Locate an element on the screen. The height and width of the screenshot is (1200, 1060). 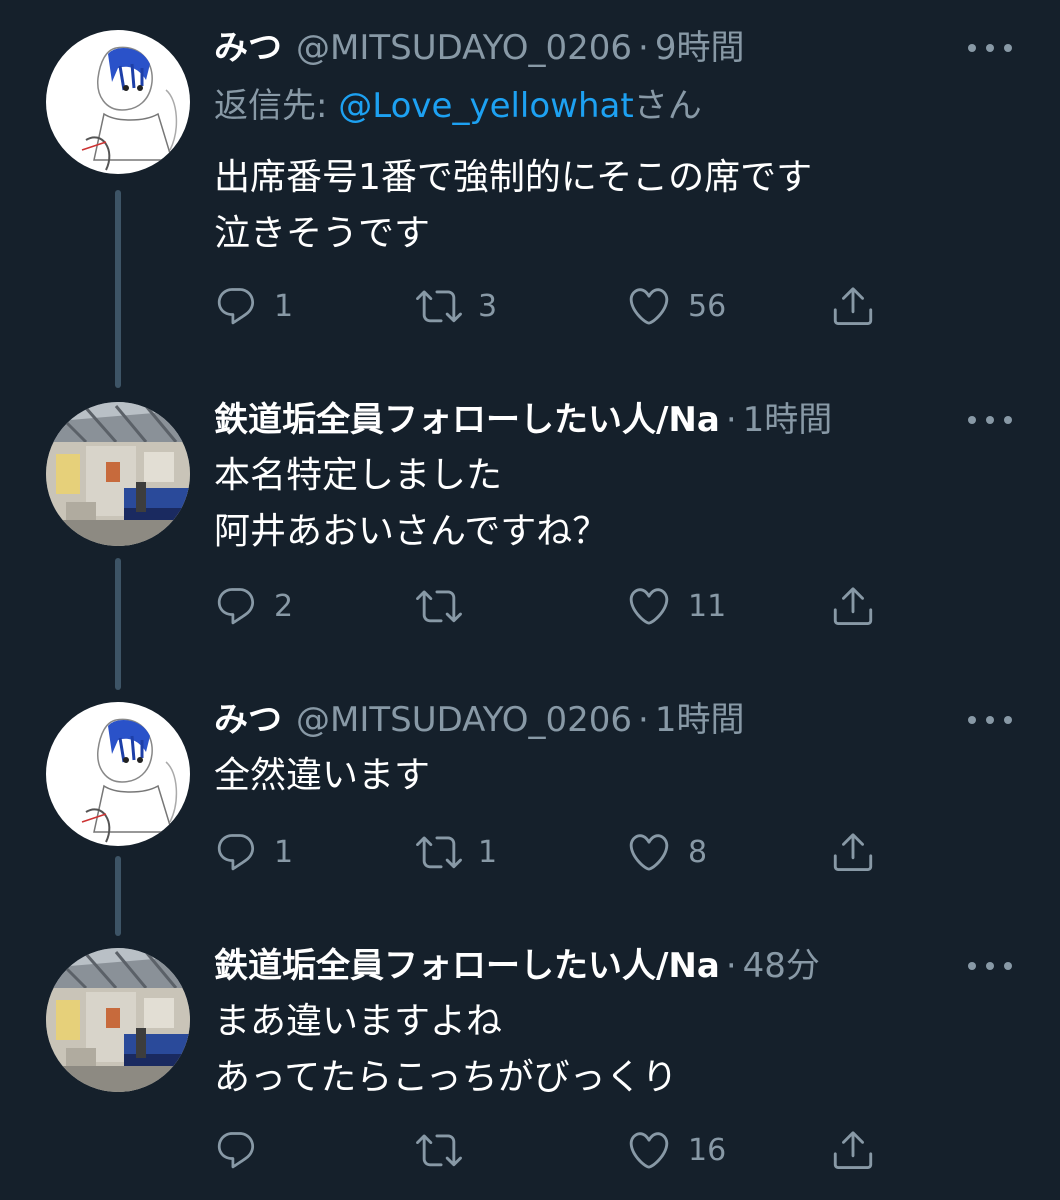
like-button: 8 is located at coordinates (666, 852).